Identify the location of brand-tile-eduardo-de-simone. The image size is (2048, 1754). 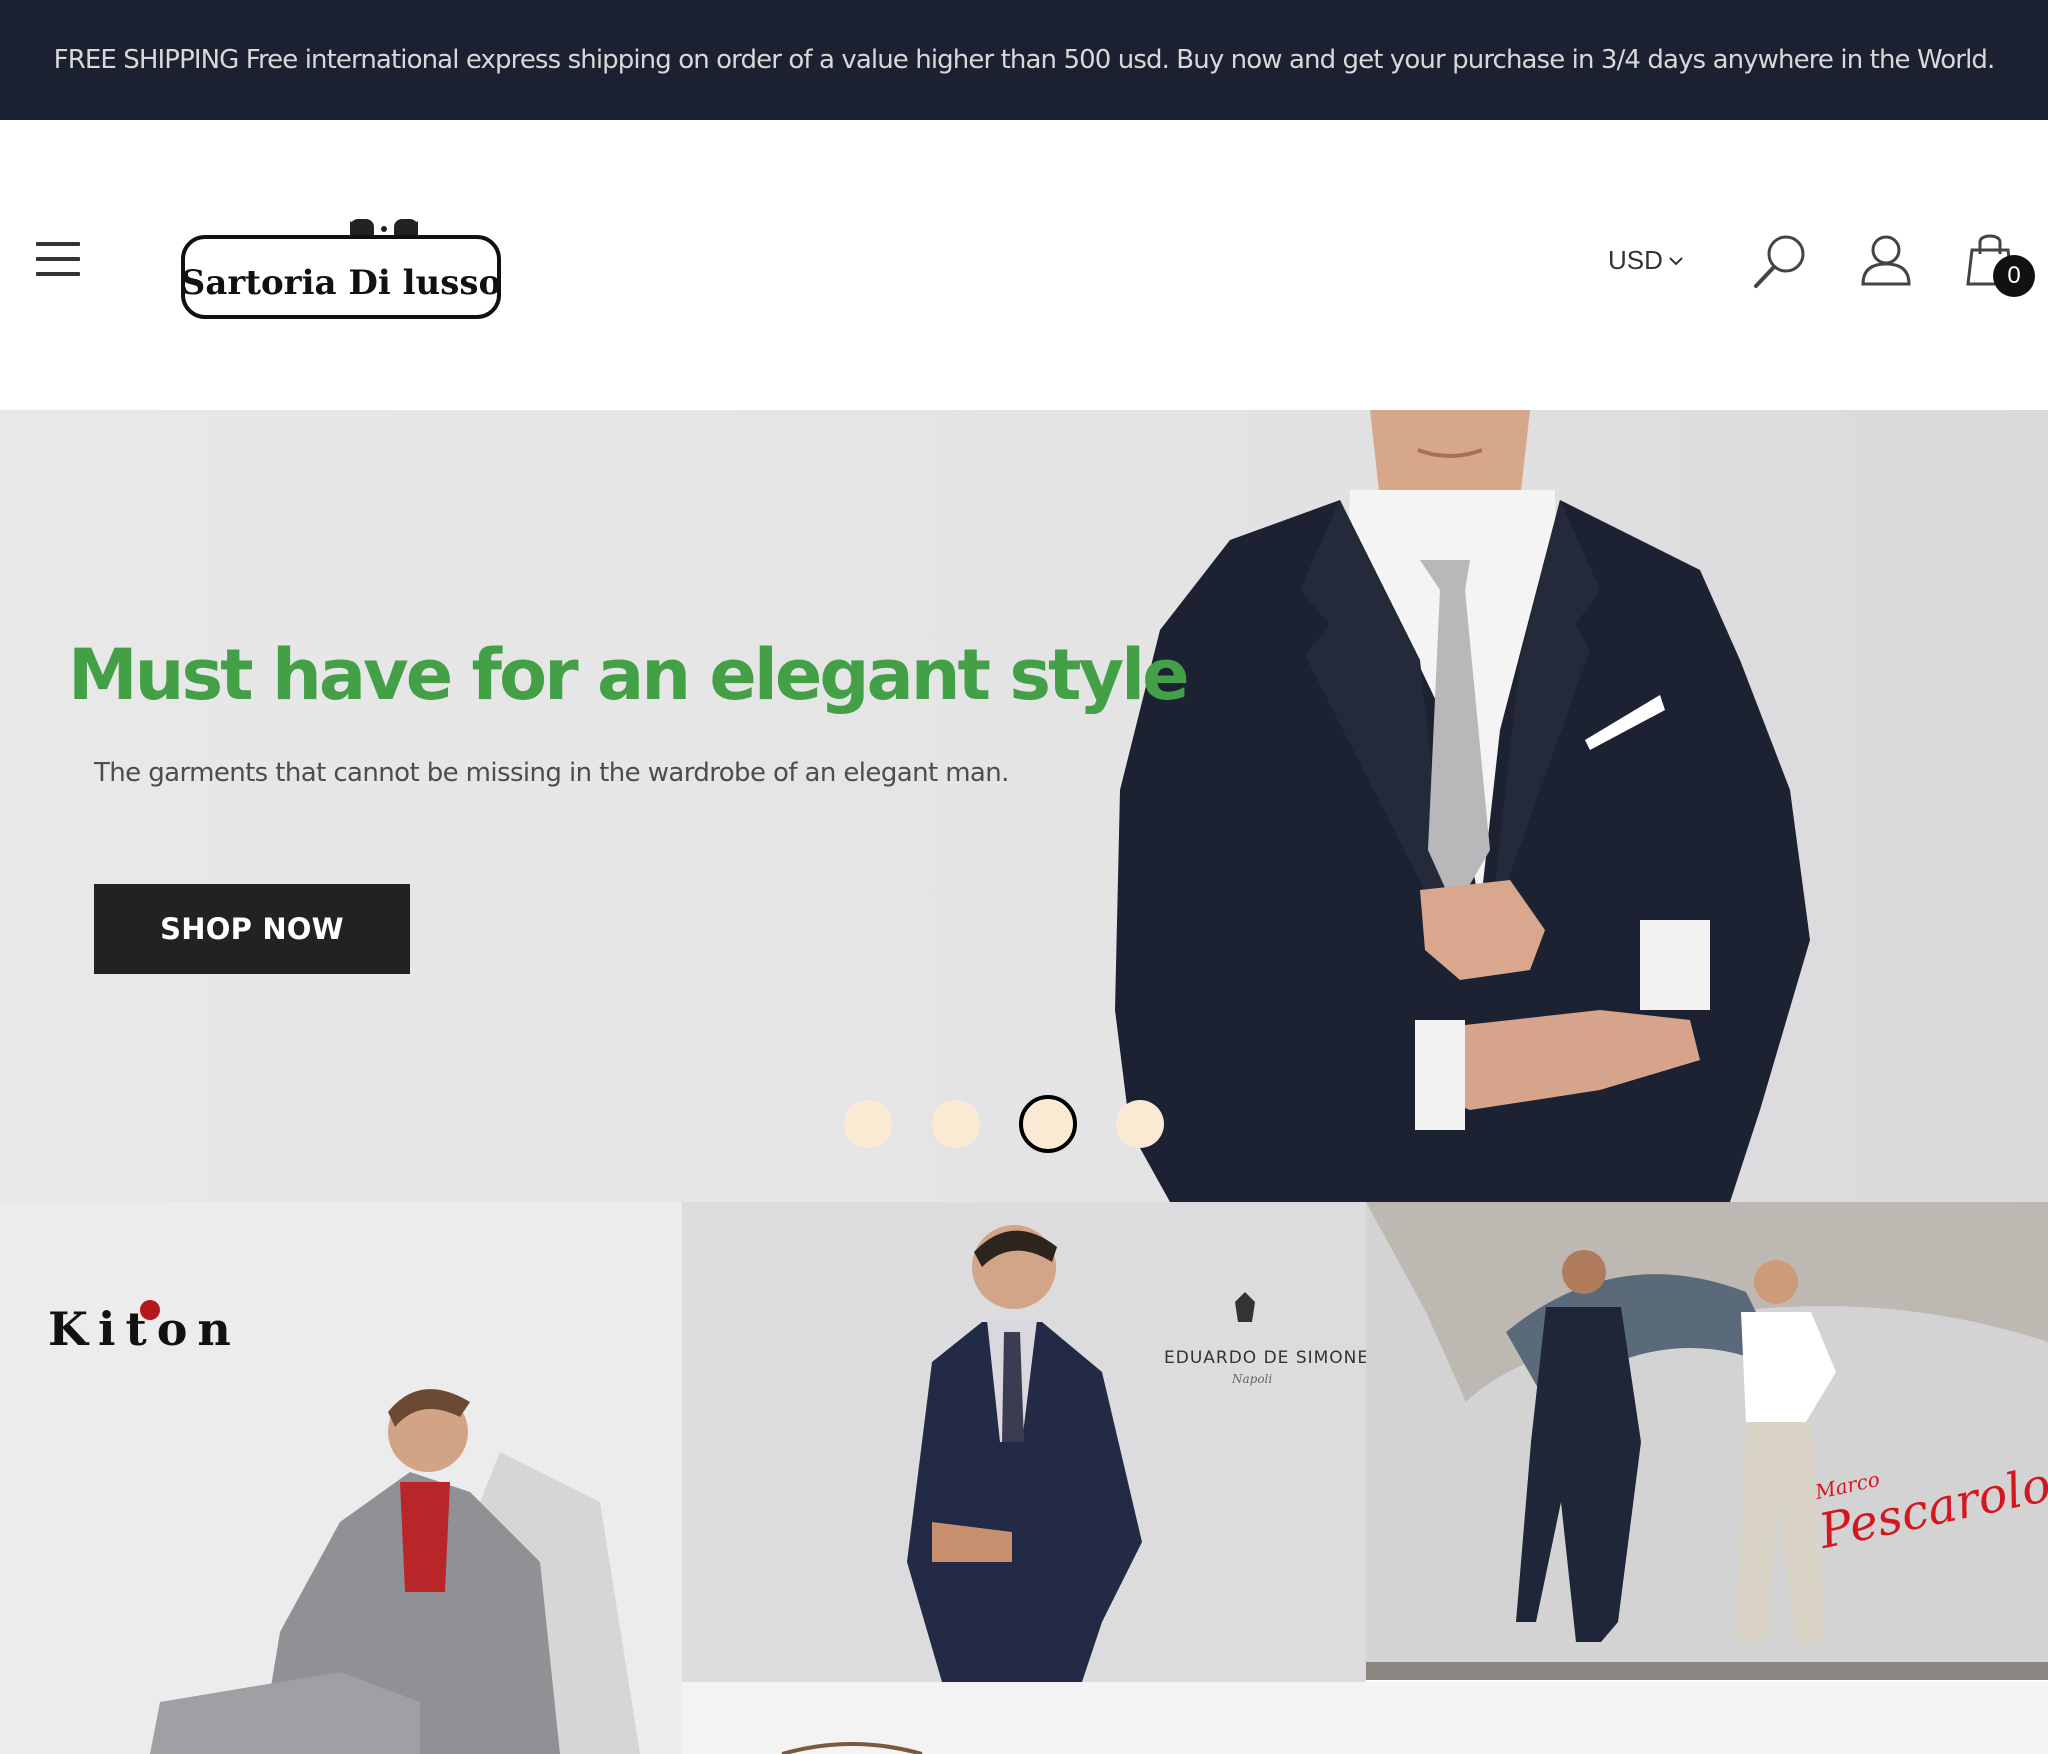
(1024, 1442).